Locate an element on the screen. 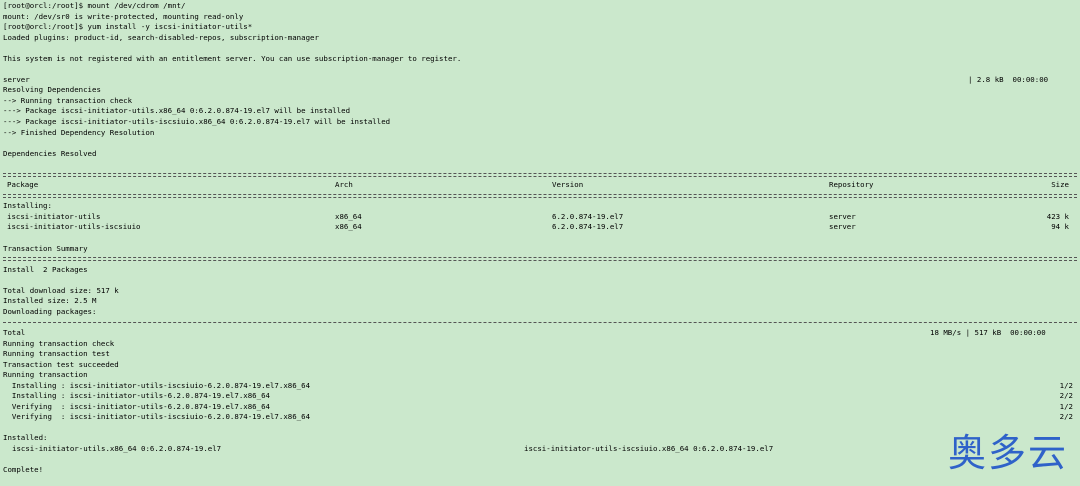 This screenshot has width=1080, height=486. cell-size: 94 k is located at coordinates (1060, 227).